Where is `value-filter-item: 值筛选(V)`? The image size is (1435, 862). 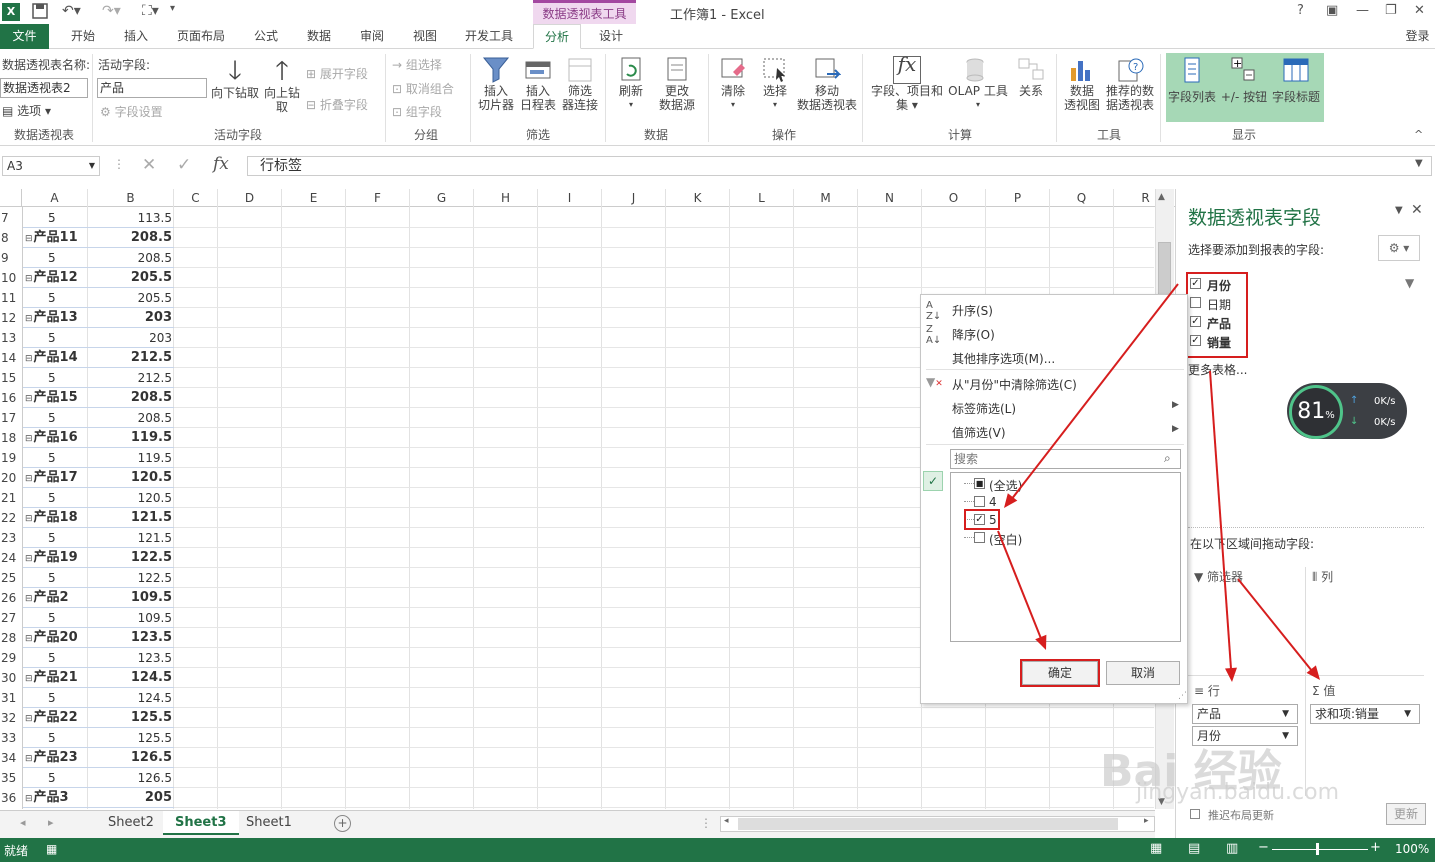
value-filter-item: 值筛选(V) is located at coordinates (979, 432).